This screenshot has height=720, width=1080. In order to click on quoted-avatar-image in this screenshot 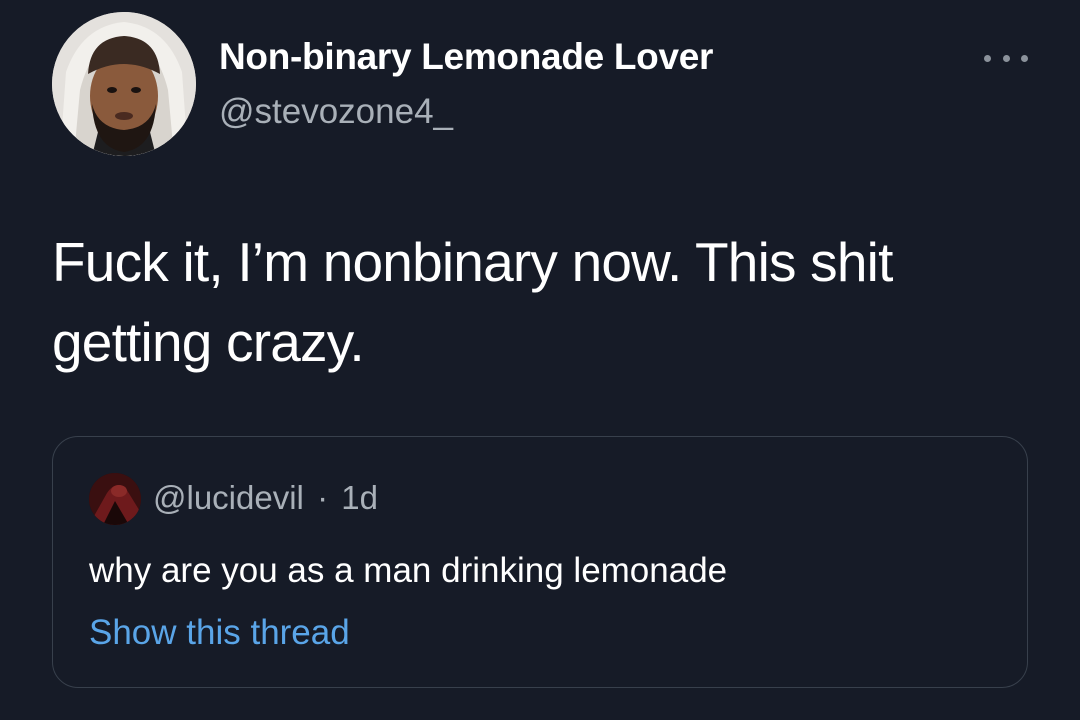, I will do `click(115, 499)`.